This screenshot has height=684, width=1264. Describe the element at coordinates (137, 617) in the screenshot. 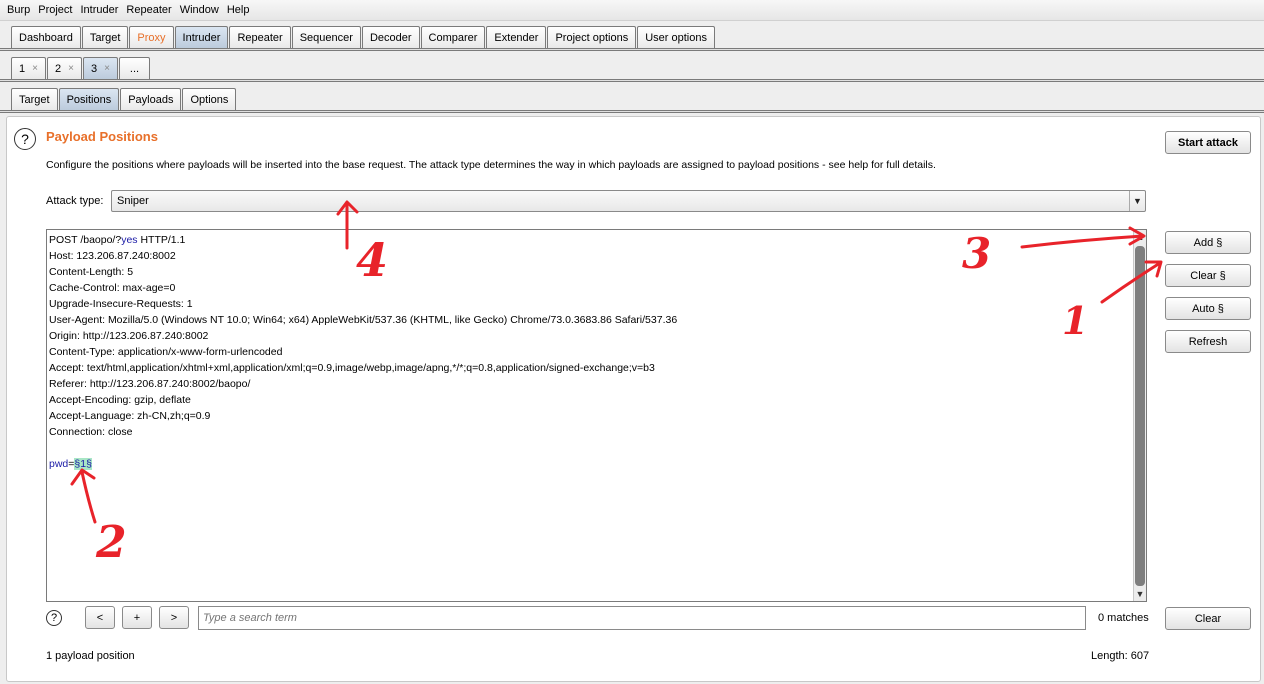

I see `search-options-button: +` at that location.